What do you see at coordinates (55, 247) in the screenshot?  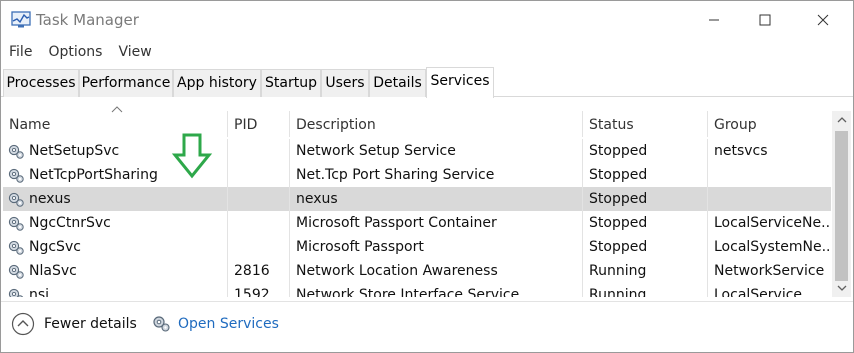 I see `service-name: NgcSvc` at bounding box center [55, 247].